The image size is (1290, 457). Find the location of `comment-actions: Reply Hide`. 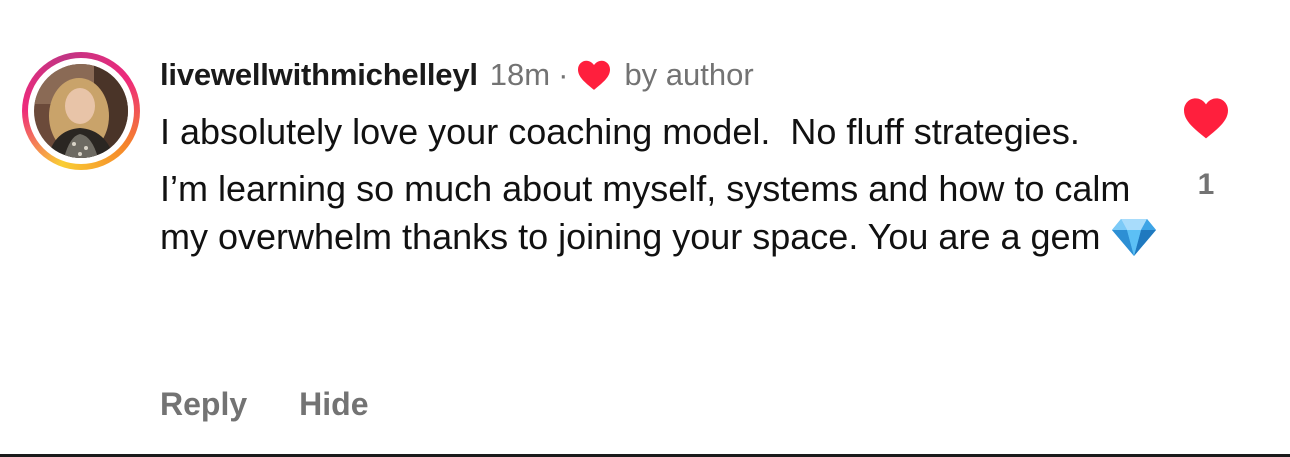

comment-actions: Reply Hide is located at coordinates (264, 404).